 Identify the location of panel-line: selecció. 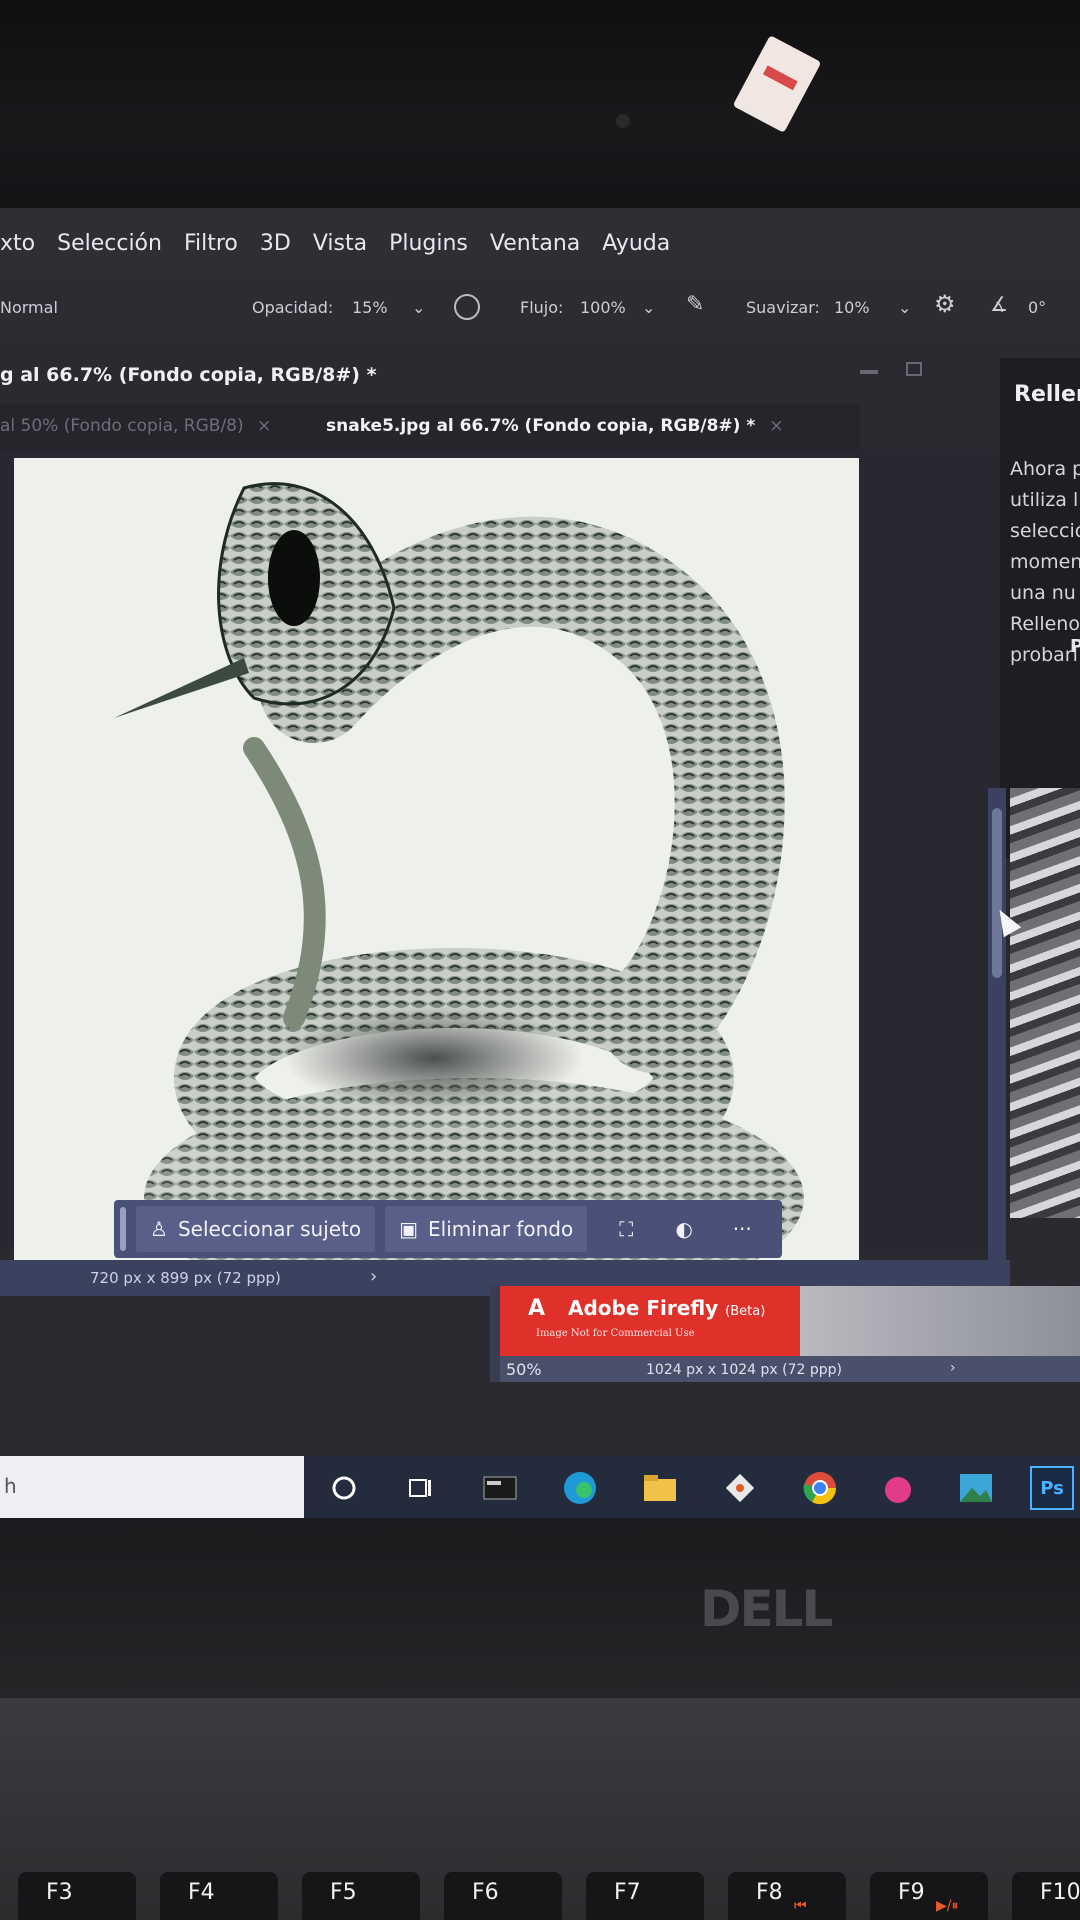
(1045, 531).